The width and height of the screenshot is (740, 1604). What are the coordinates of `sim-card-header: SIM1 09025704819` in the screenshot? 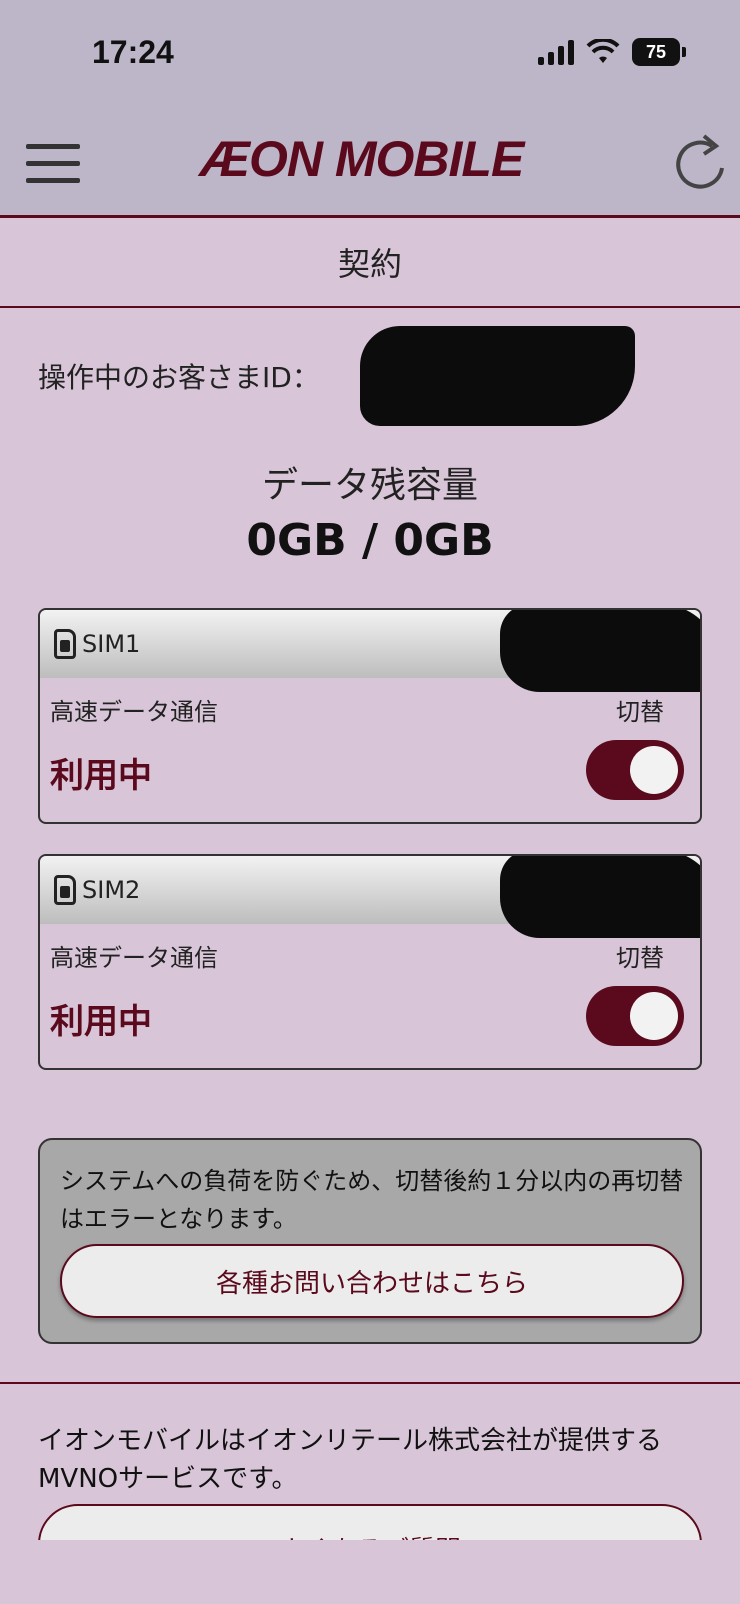 It's located at (370, 651).